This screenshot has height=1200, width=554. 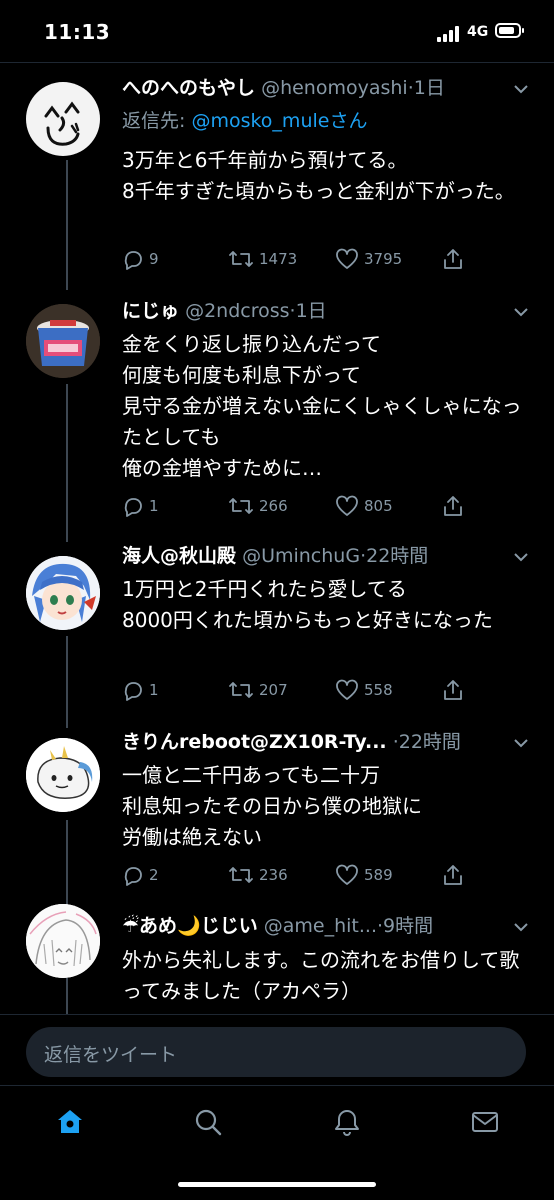 I want to click on home-icon, so click(x=70, y=1121).